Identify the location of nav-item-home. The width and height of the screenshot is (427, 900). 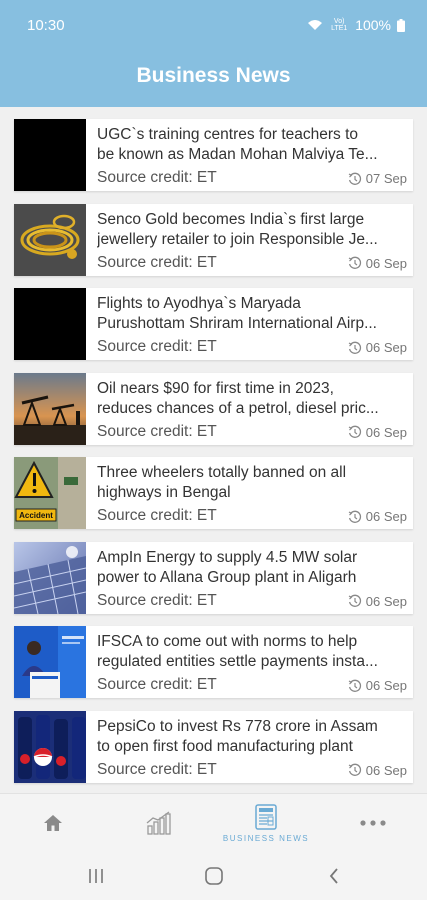
(53, 823).